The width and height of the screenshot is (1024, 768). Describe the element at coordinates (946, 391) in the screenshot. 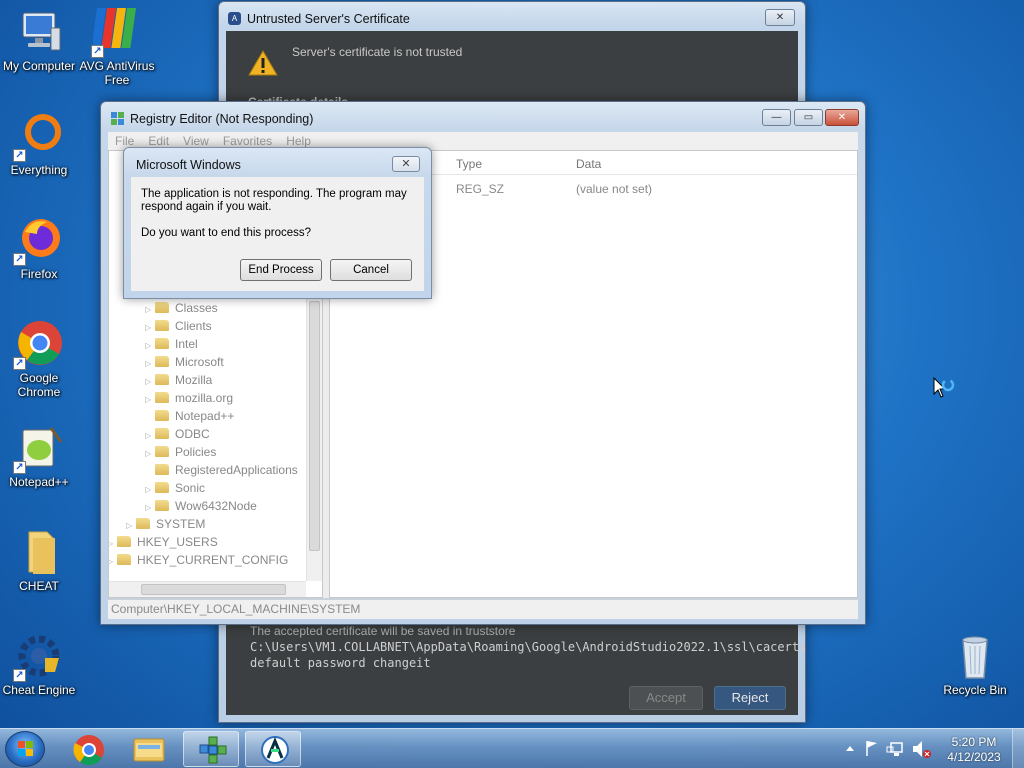

I see `busy-cursor-icon` at that location.